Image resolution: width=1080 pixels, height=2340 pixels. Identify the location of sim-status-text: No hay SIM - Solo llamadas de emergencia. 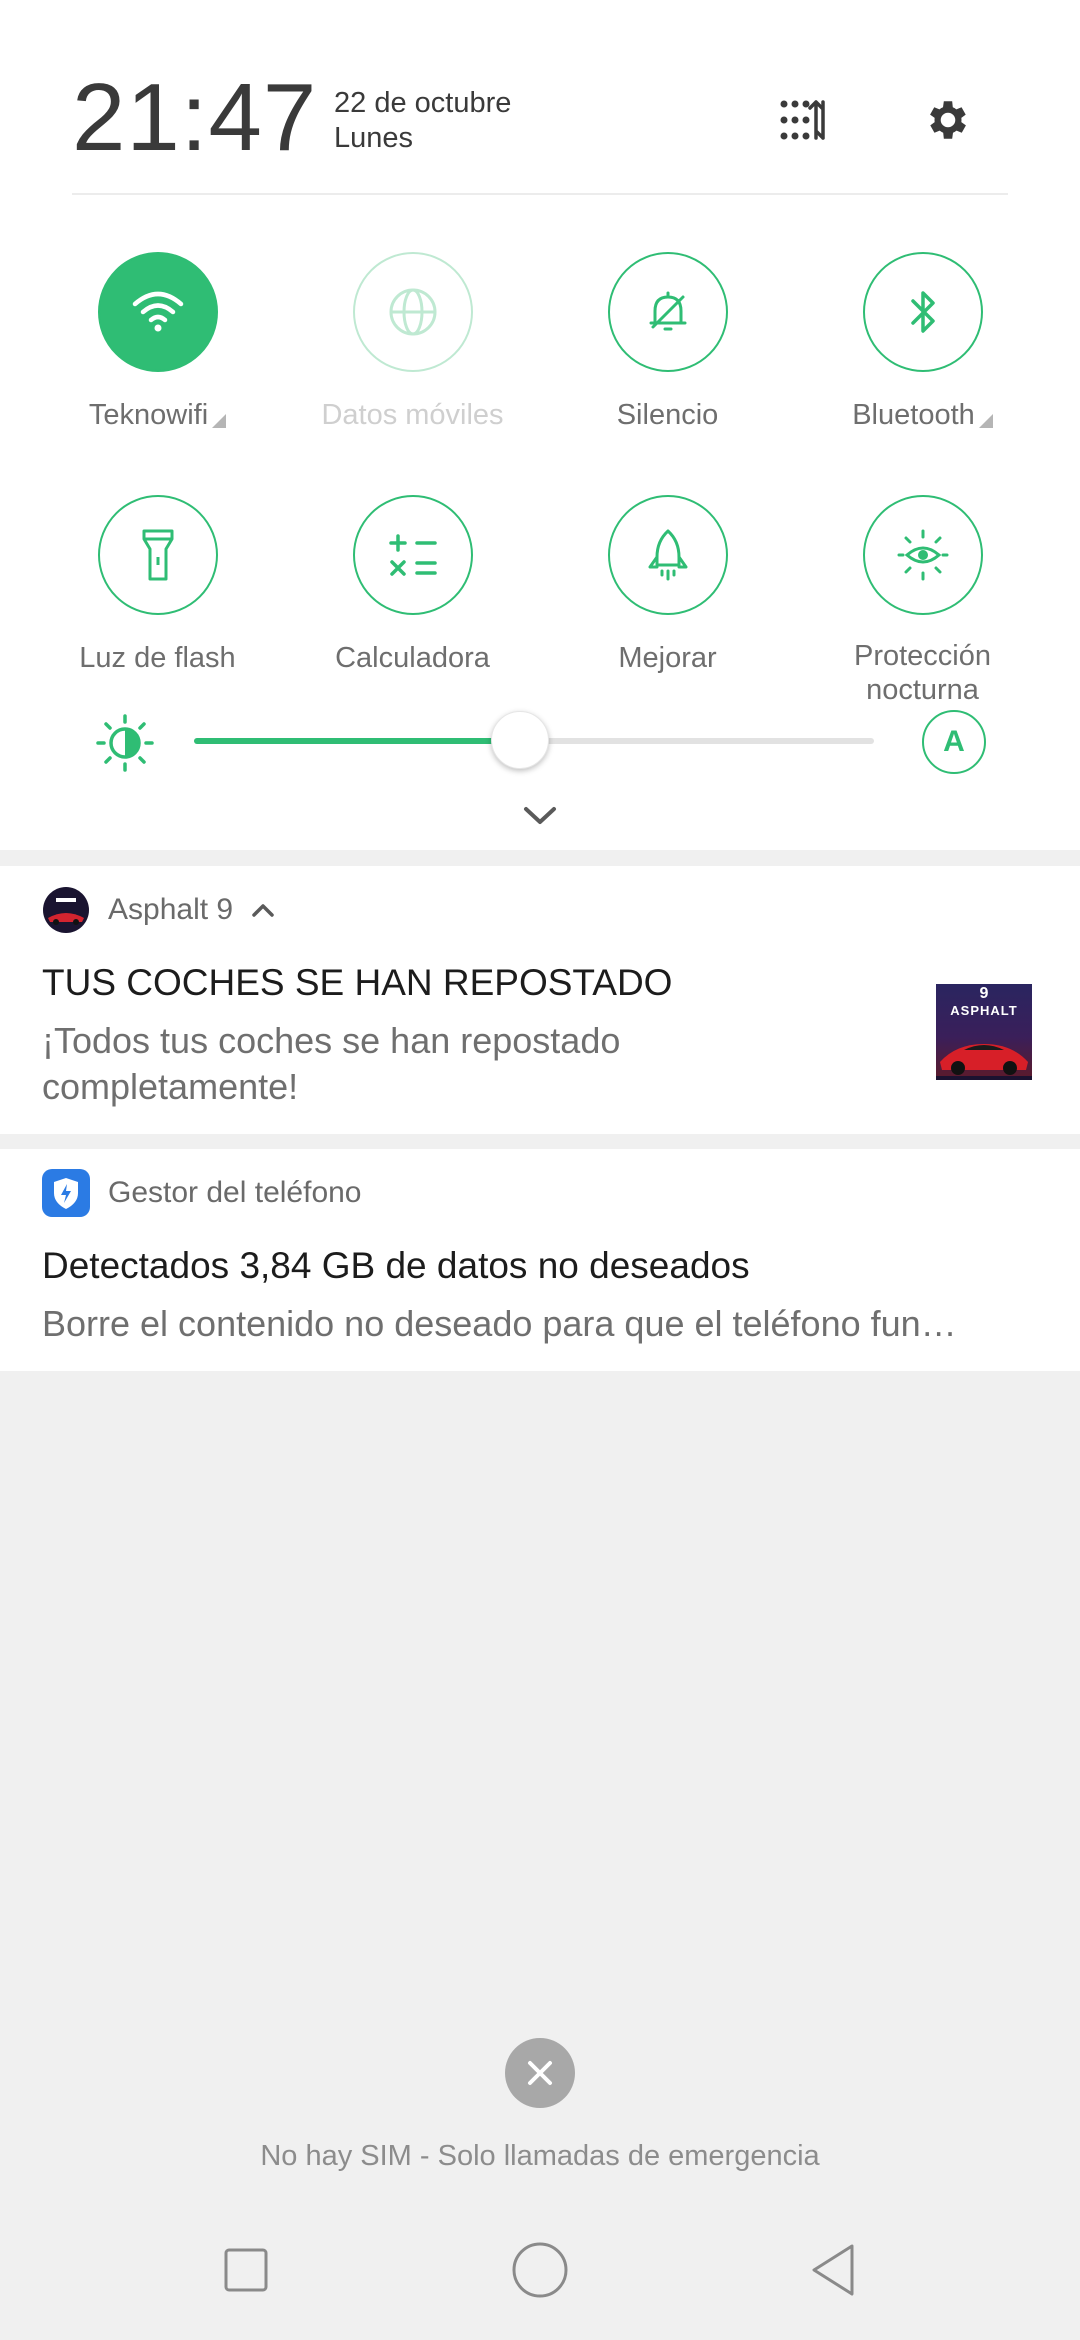
(540, 2156).